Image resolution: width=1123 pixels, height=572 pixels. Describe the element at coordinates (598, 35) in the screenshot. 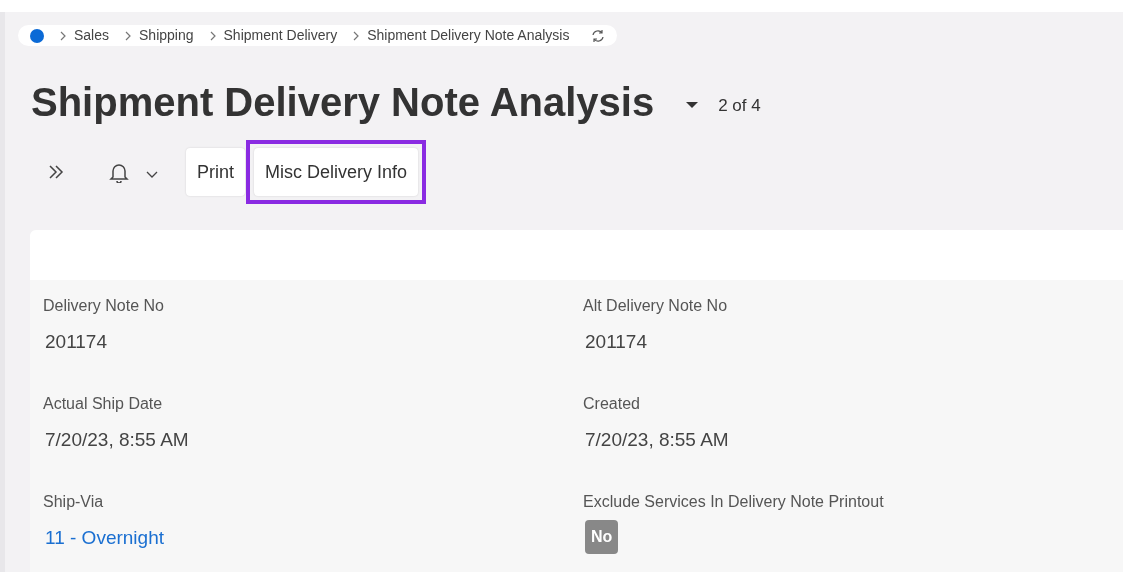

I see `refresh-icon` at that location.